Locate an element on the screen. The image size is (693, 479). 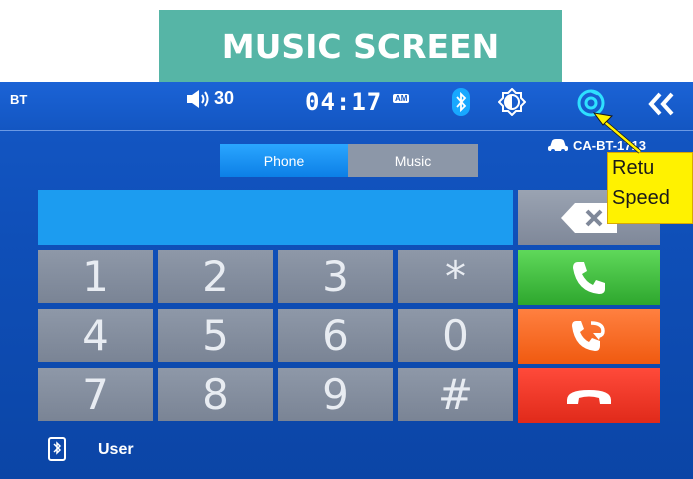
music-screen-banner: MUSIC SCREEN is located at coordinates (360, 46).